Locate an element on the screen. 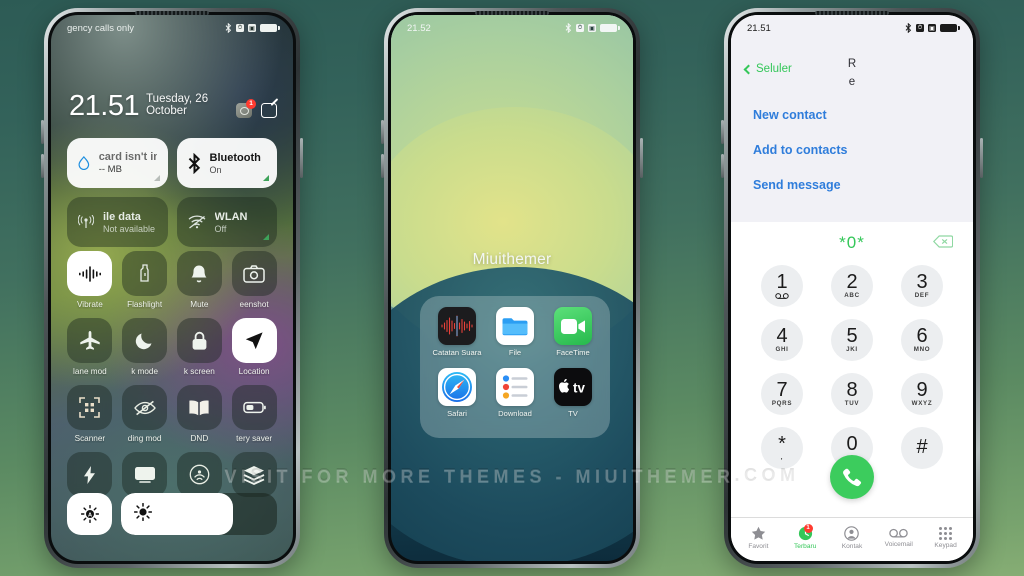 The image size is (1024, 576). toggle-scanner: Scanner is located at coordinates (90, 414).